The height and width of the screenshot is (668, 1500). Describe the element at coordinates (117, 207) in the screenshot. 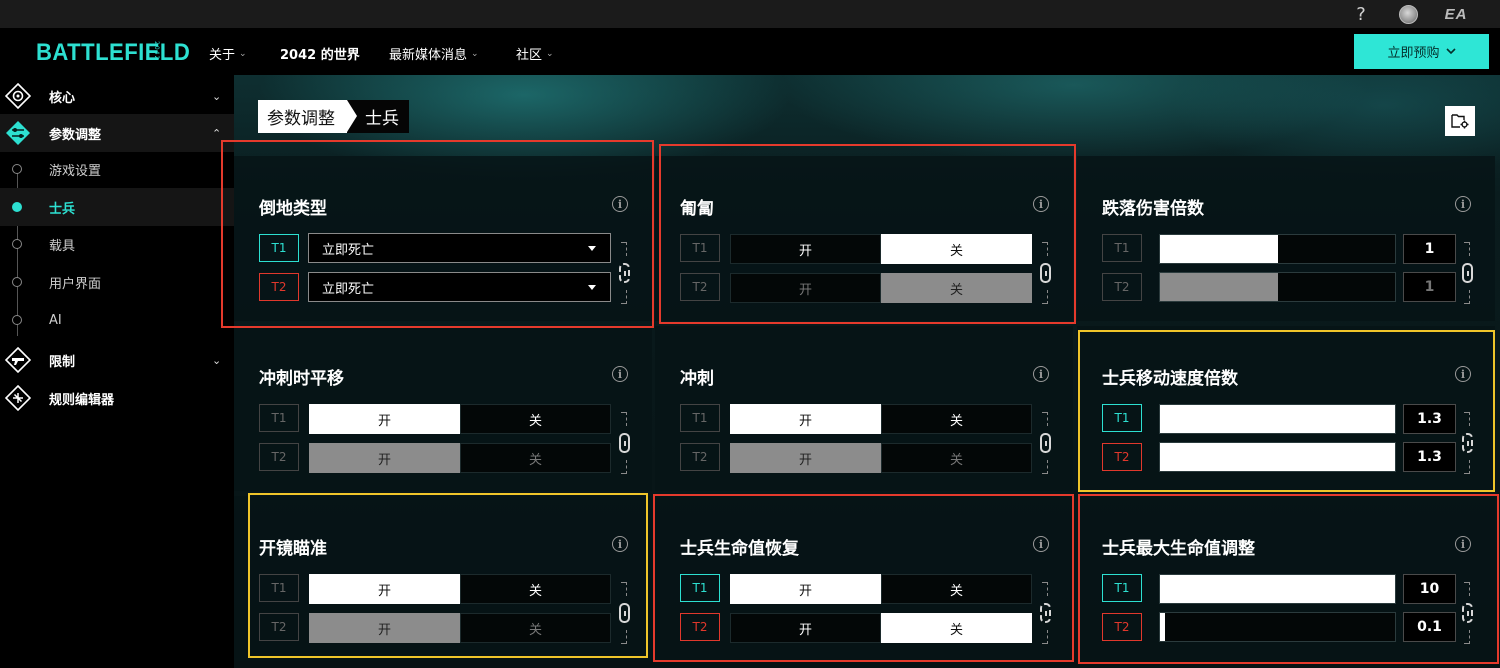

I see `sidebar-item-soldier: 士兵` at that location.